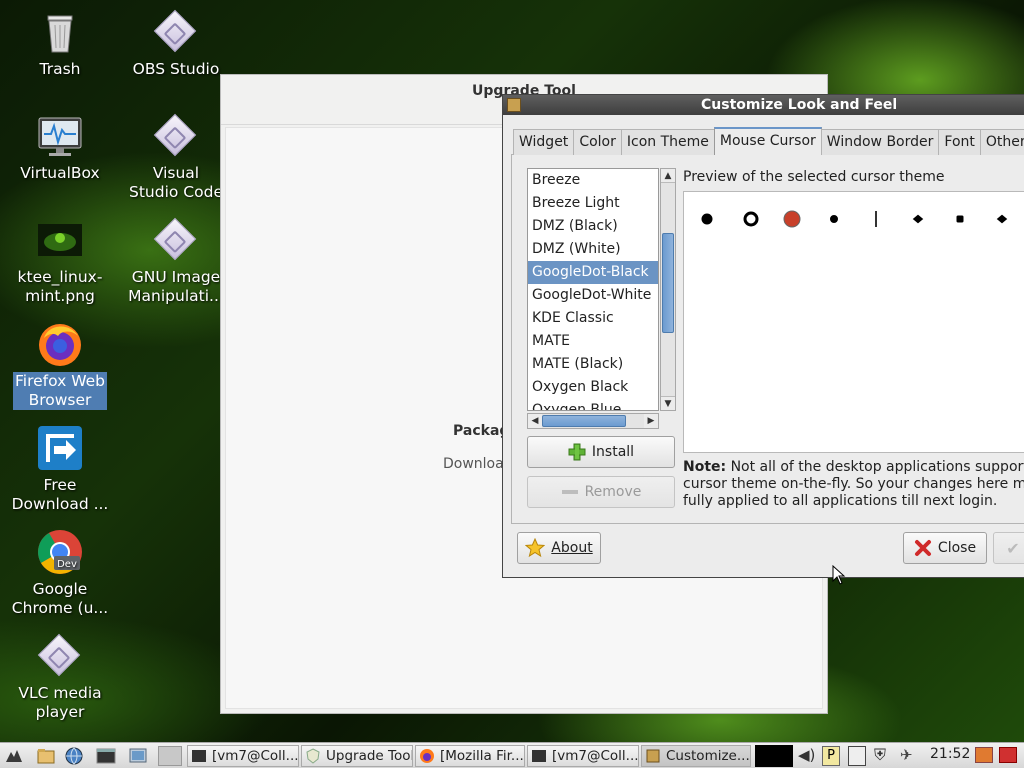  I want to click on chrome-dev-icon: Dev, so click(60, 552).